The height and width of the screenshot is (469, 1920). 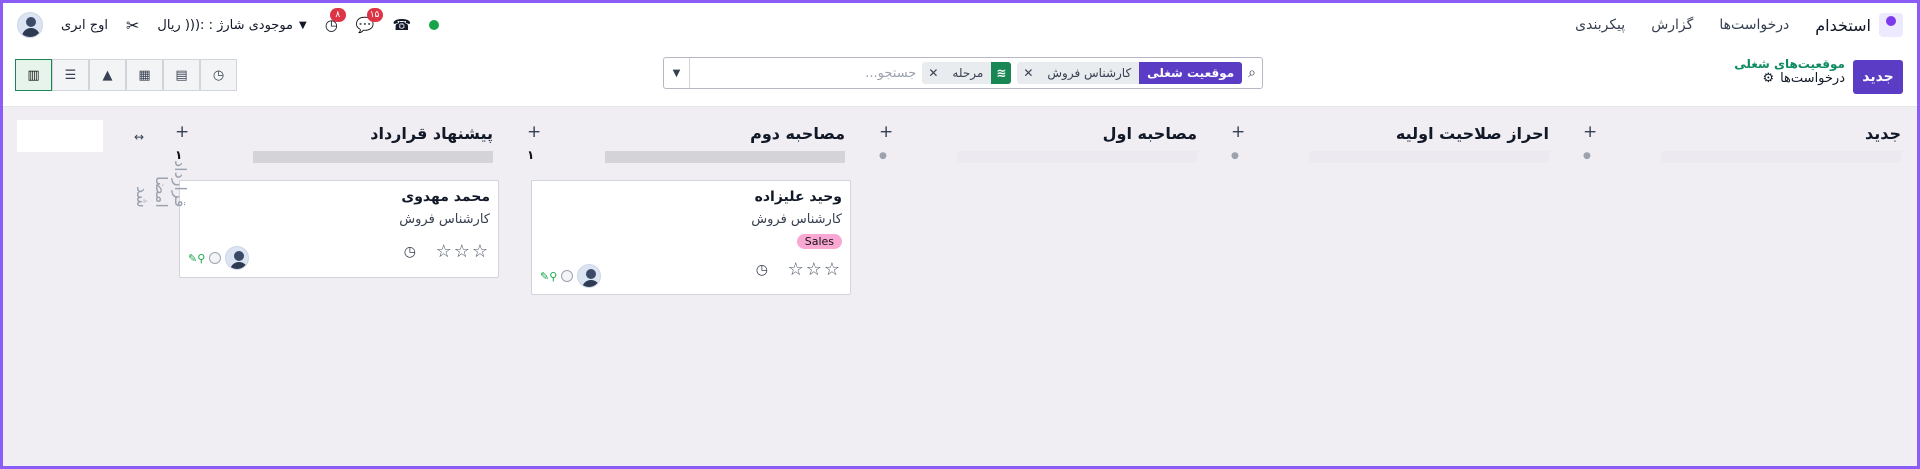 I want to click on stack-icon: ≋, so click(x=1001, y=73).